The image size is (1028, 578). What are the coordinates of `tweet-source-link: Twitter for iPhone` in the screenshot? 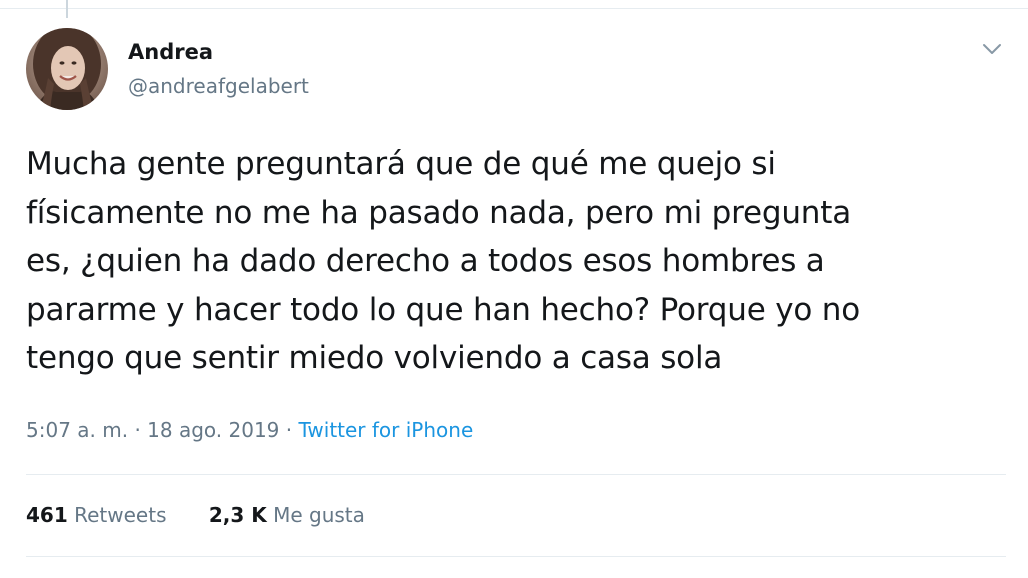 It's located at (386, 430).